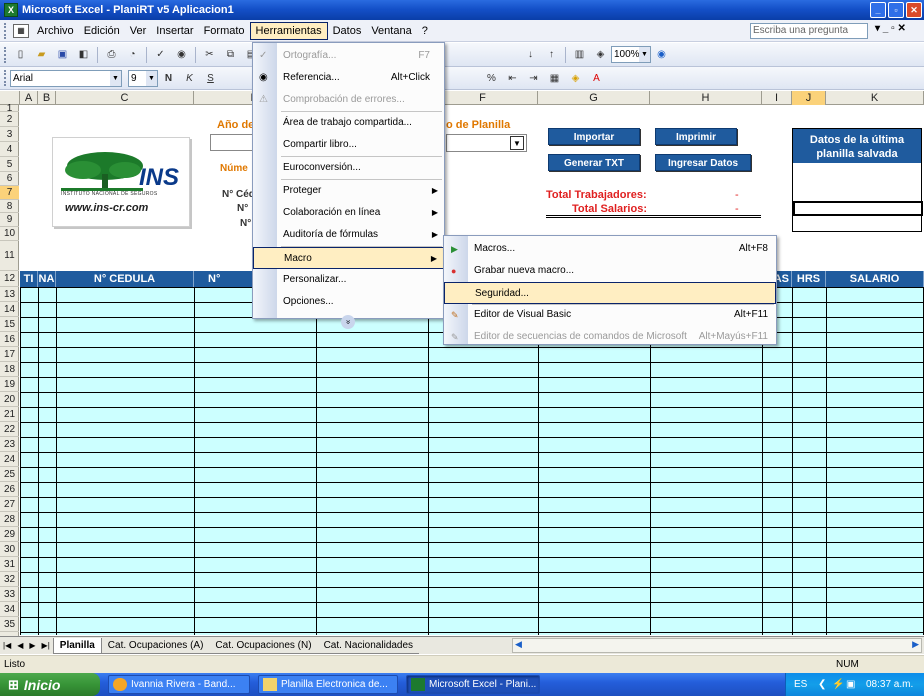 The image size is (924, 696). What do you see at coordinates (9, 234) in the screenshot?
I see `row-header: 10` at bounding box center [9, 234].